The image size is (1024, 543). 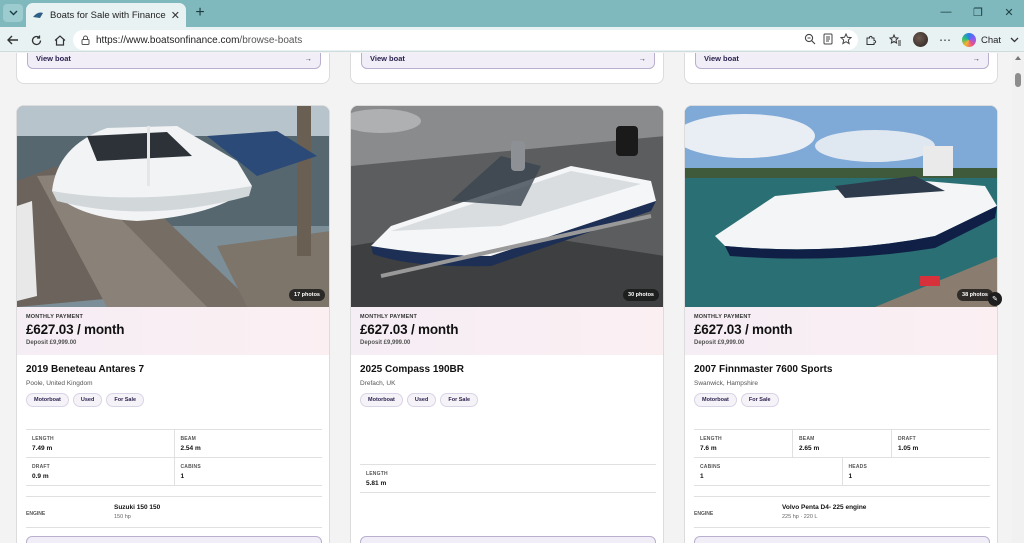 What do you see at coordinates (168, 40) in the screenshot?
I see `url-host: https://www.boatsonfinance.com` at bounding box center [168, 40].